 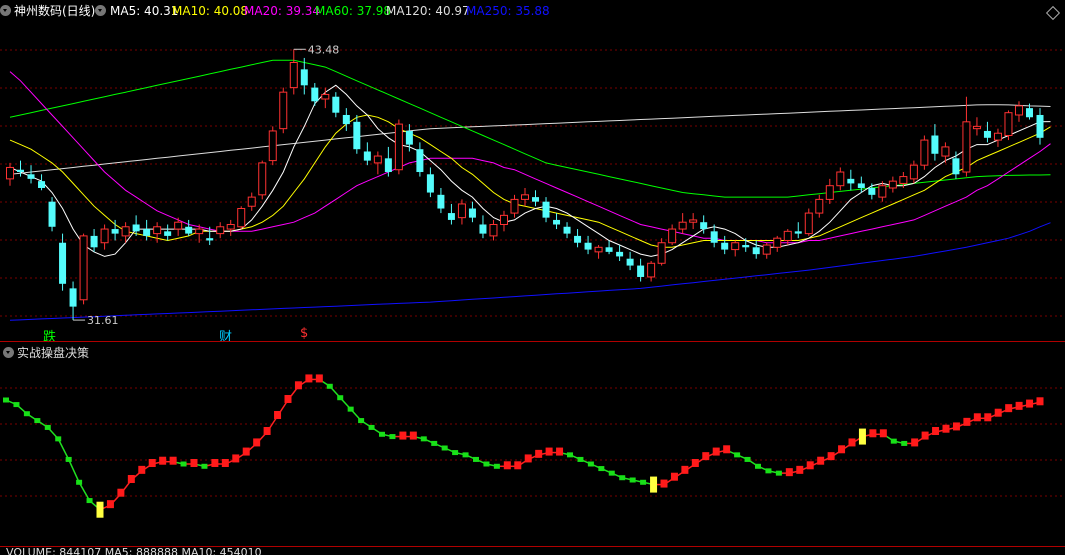 I want to click on ma250-label: MA250: 35.88, so click(x=508, y=11).